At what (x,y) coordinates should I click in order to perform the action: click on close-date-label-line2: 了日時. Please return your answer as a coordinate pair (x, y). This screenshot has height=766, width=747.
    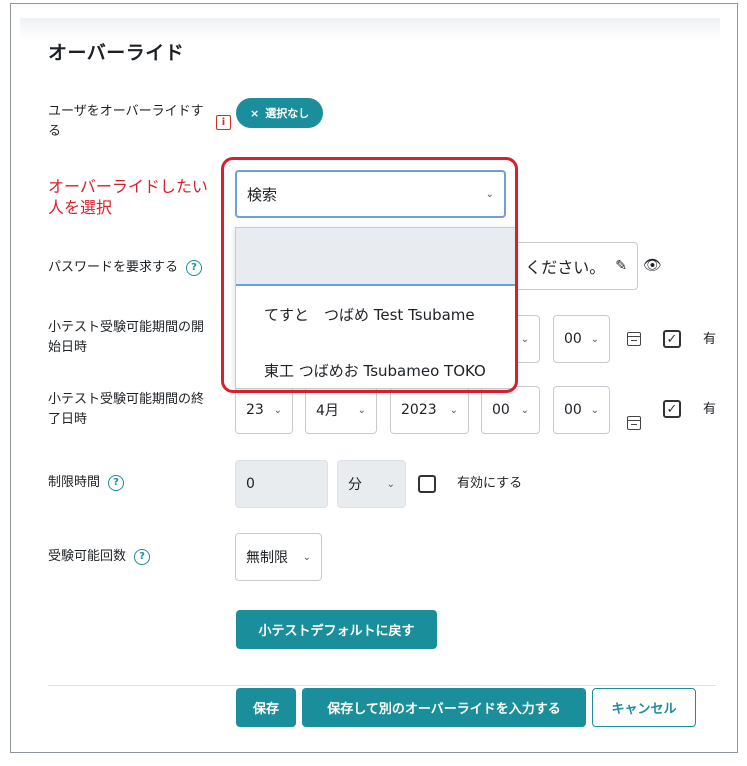
    Looking at the image, I should click on (68, 419).